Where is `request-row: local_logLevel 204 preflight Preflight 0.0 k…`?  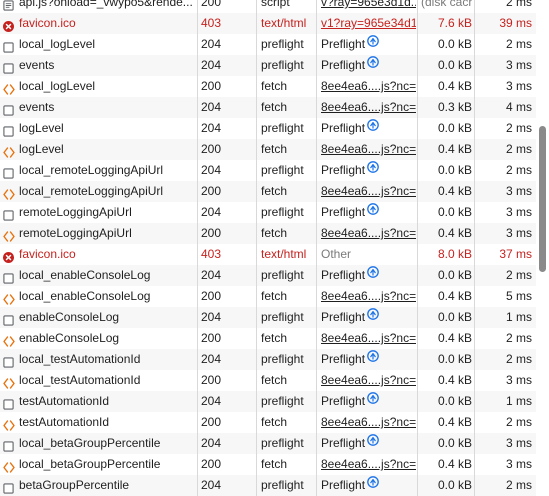
request-row: local_logLevel 204 preflight Preflight 0.0 k… is located at coordinates (268, 44).